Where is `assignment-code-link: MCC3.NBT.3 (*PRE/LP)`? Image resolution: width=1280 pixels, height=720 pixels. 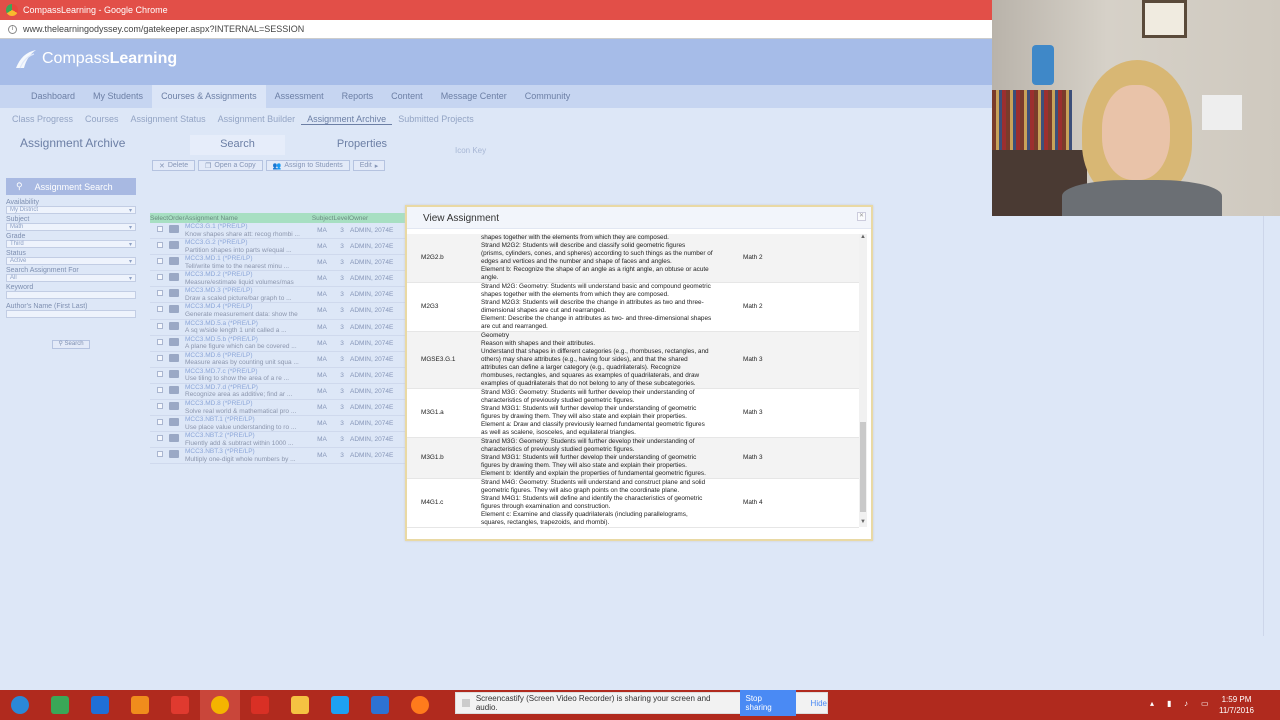
assignment-code-link: MCC3.NBT.3 (*PRE/LP) is located at coordinates (247, 452).